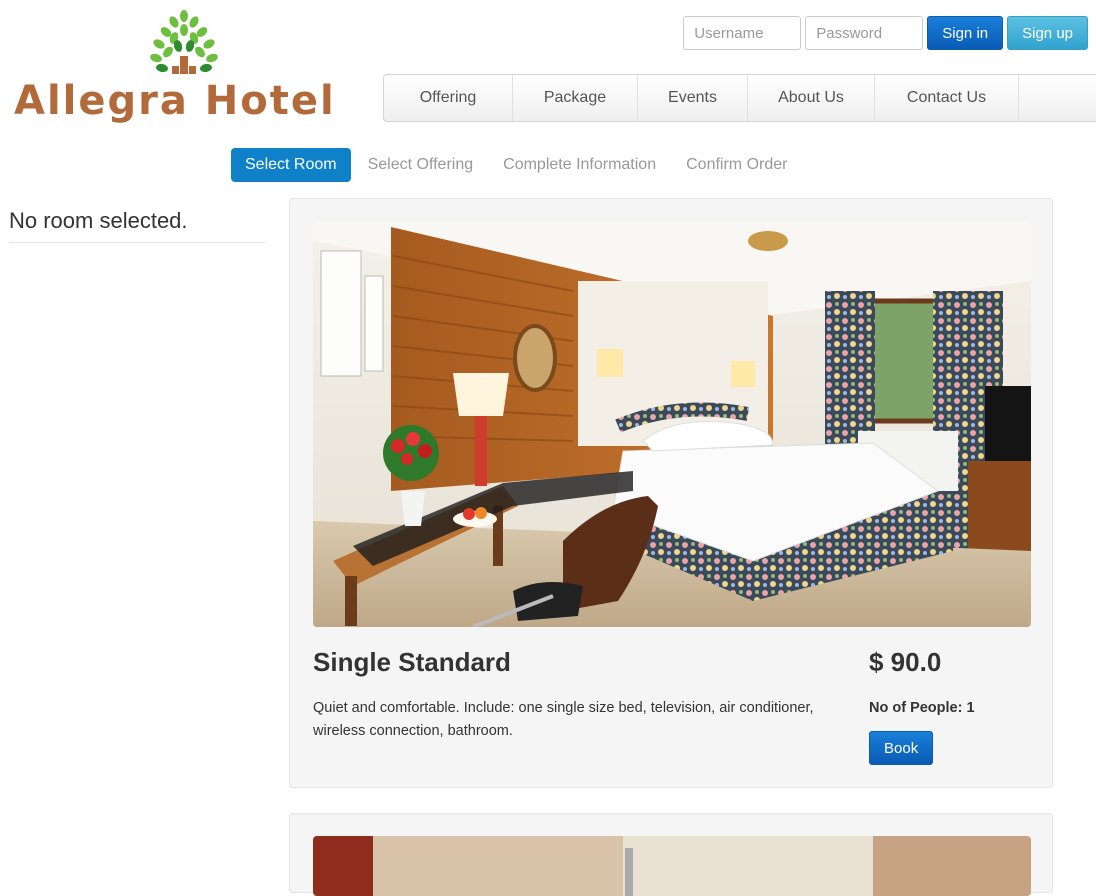 This screenshot has width=1096, height=896. Describe the element at coordinates (184, 42) in the screenshot. I see `tree-house-logo-icon` at that location.